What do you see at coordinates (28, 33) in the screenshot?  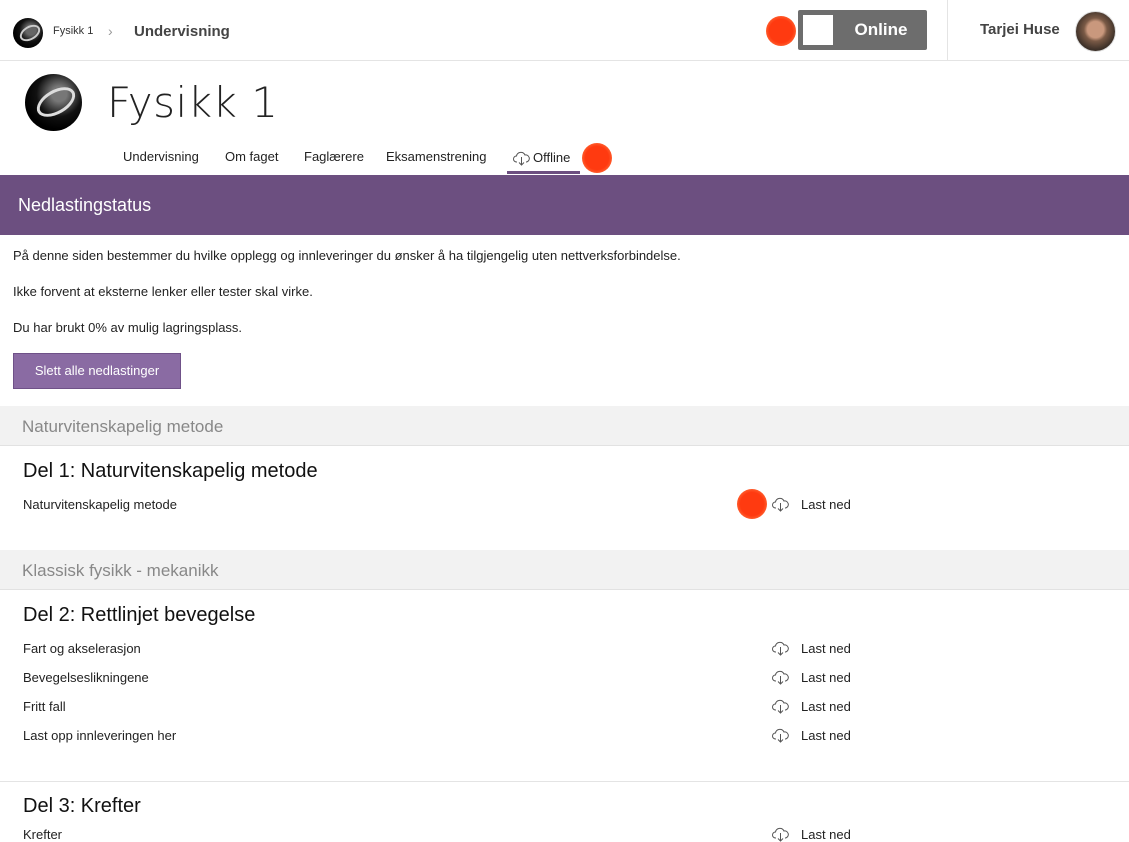 I see `course-avatar-small` at bounding box center [28, 33].